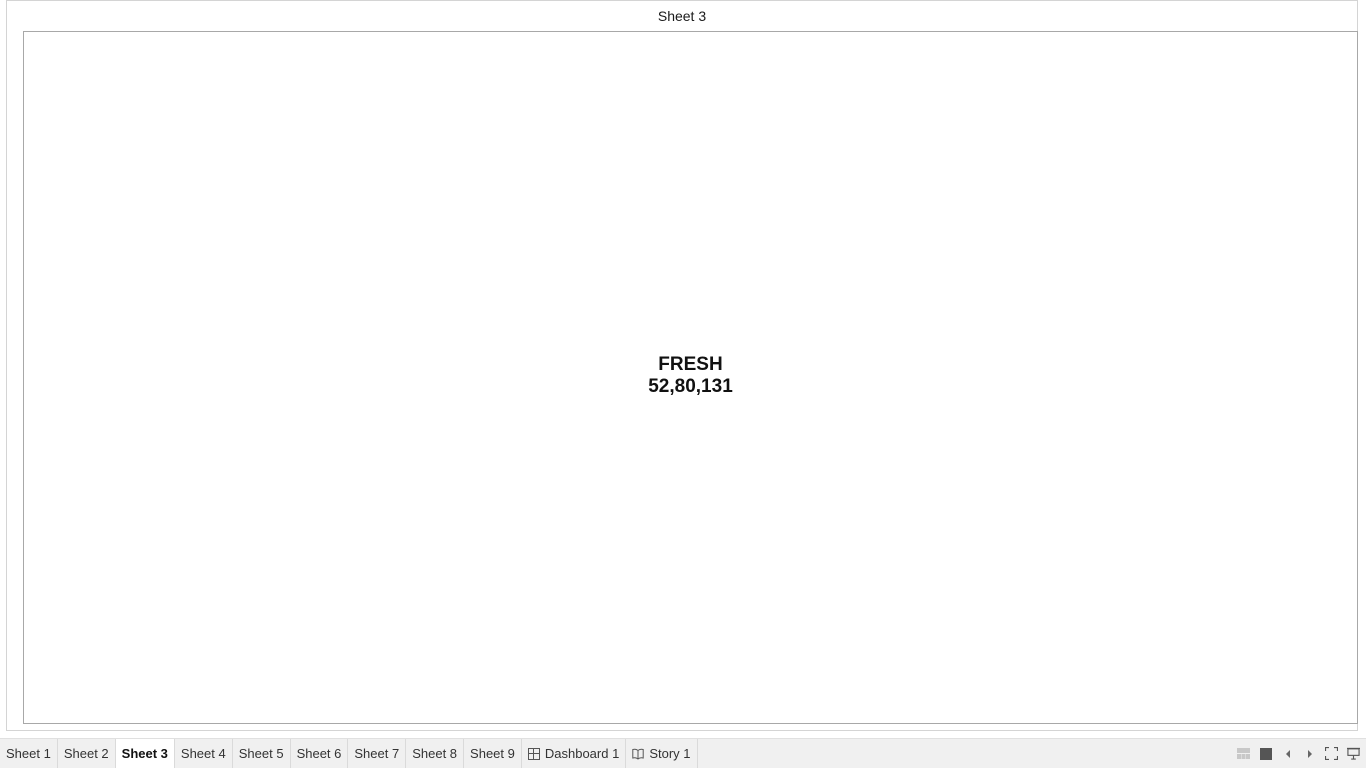 Image resolution: width=1366 pixels, height=768 pixels. I want to click on show-tabs-icon, so click(1265, 753).